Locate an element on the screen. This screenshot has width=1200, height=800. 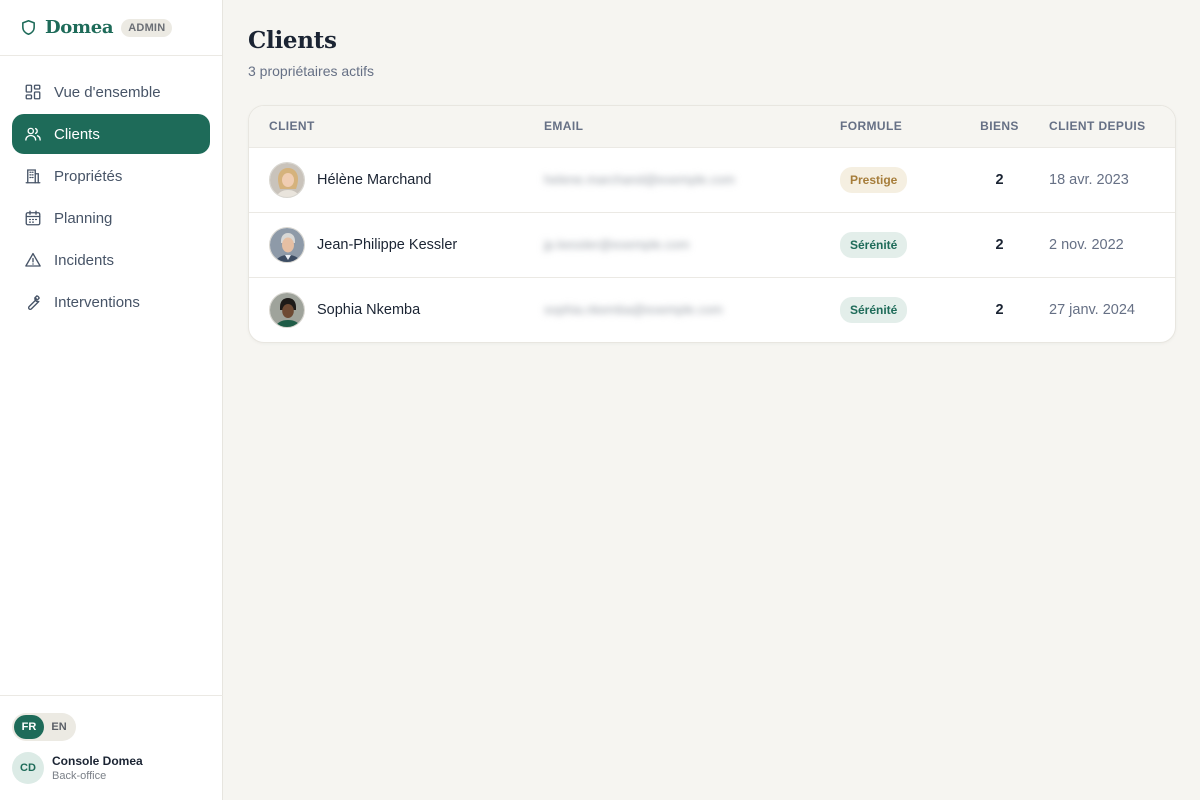
sidebar-item-proprietes: Propriétés is located at coordinates (111, 176).